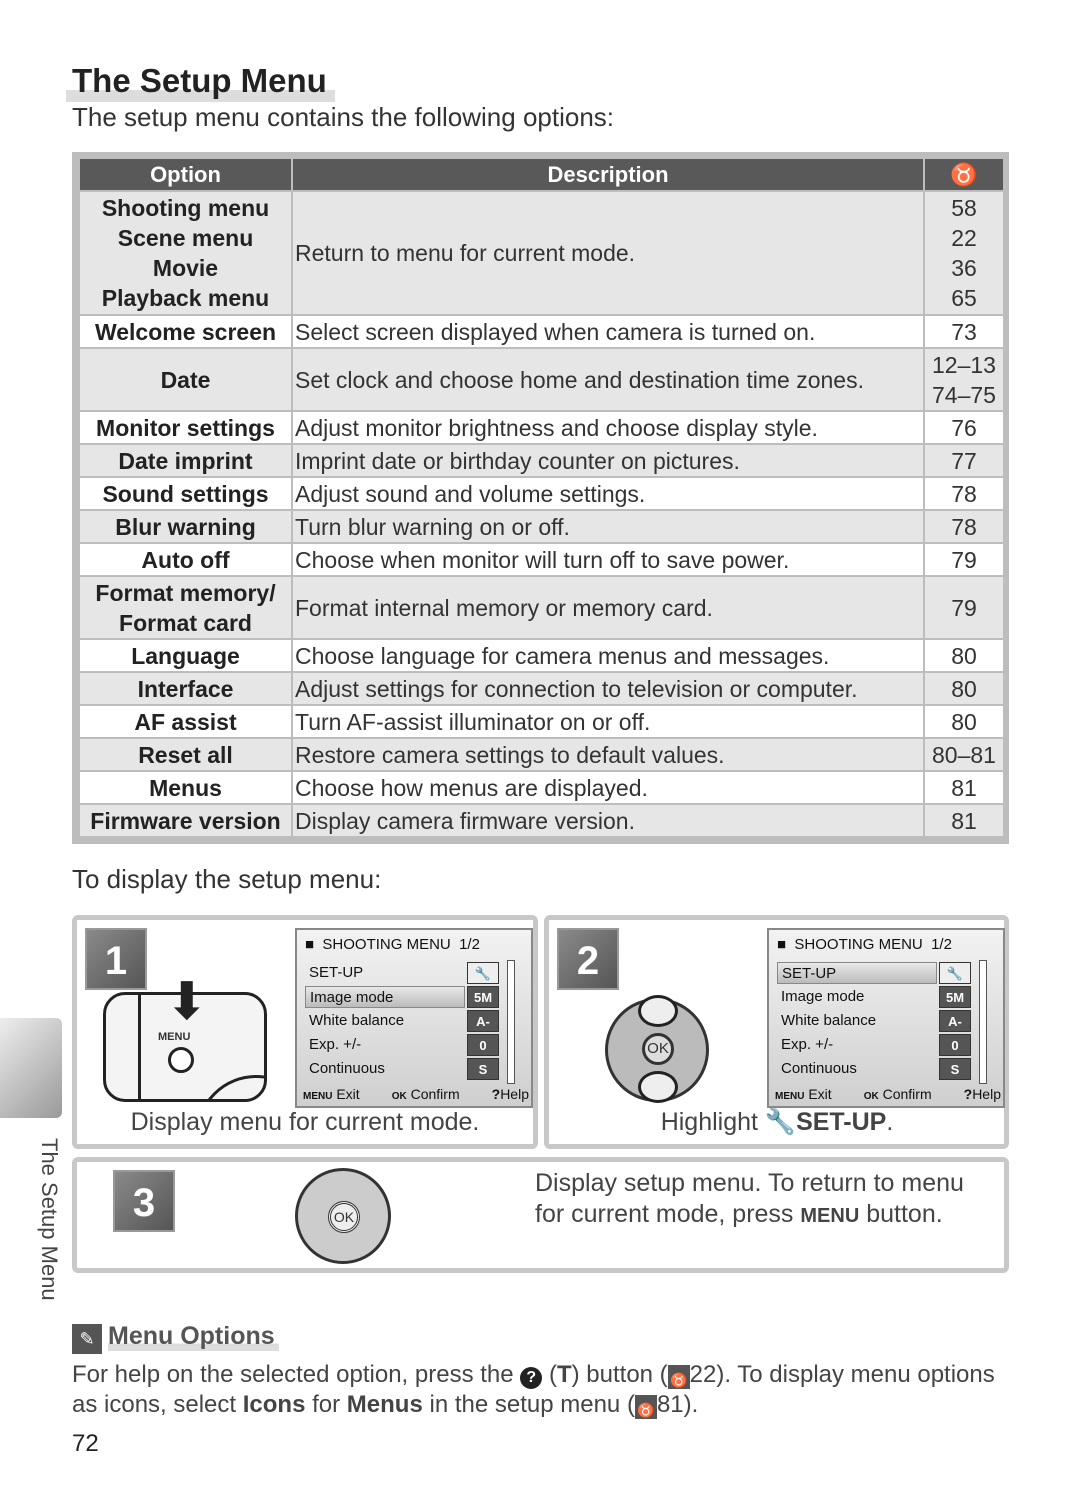  What do you see at coordinates (335, 1044) in the screenshot?
I see `lcd-menu-item: Exp. +/-` at bounding box center [335, 1044].